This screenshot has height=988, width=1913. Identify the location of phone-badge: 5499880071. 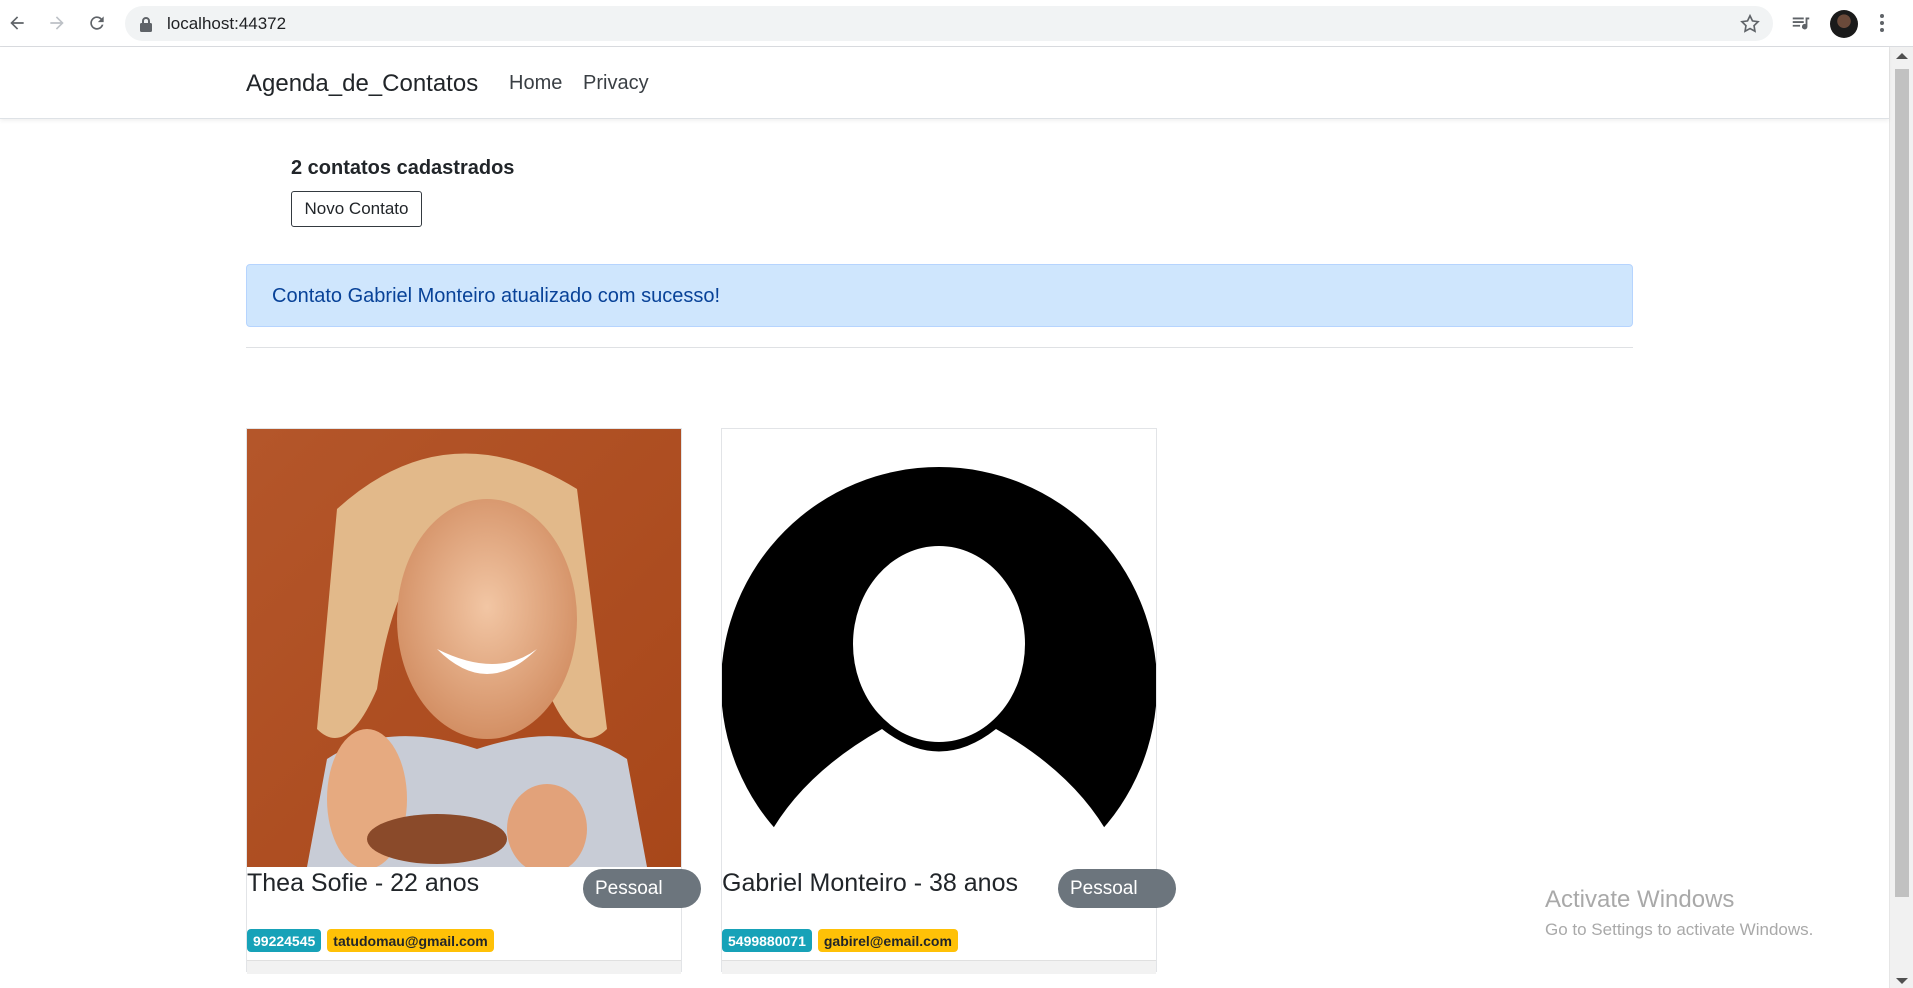
(767, 940).